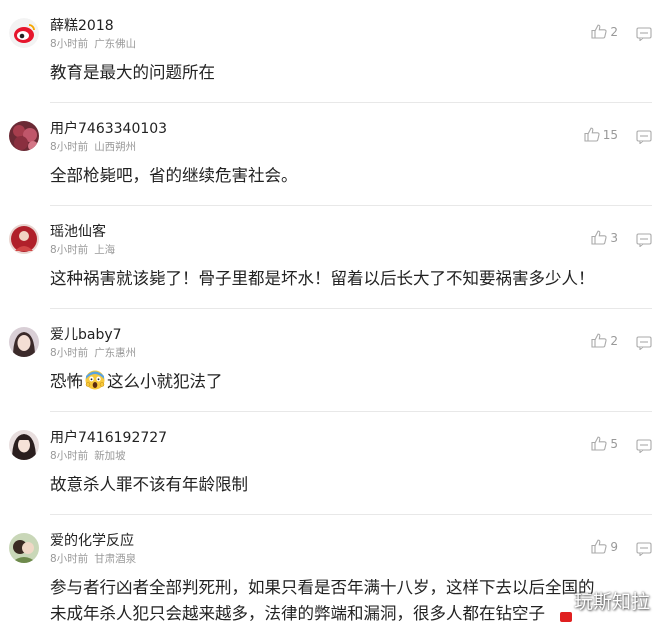 The width and height of the screenshot is (660, 632). What do you see at coordinates (93, 558) in the screenshot?
I see `comment-meta: 8小时前 甘肃酒泉` at bounding box center [93, 558].